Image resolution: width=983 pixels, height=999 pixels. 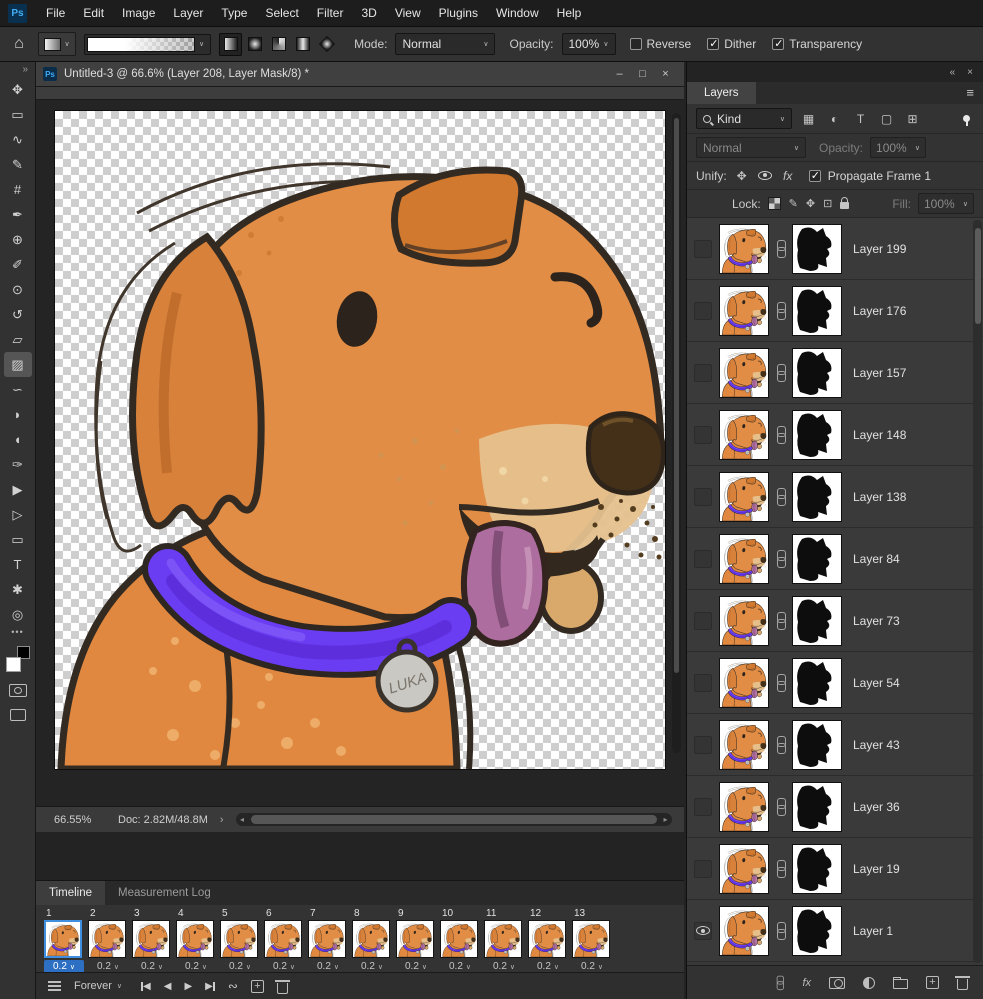 I want to click on timeline-frame: 12 0.2 ∨, so click(x=550, y=940).